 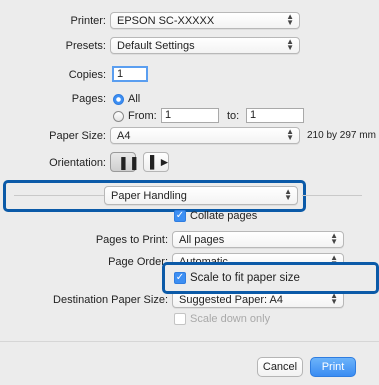 What do you see at coordinates (110, 300) in the screenshot?
I see `destination-label: Destination Paper Size:` at bounding box center [110, 300].